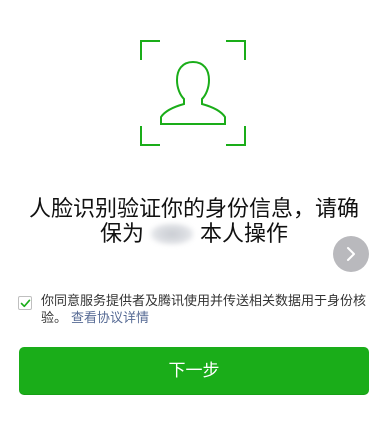  What do you see at coordinates (244, 234) in the screenshot?
I see `headline-line-2-suffix: 本人操作` at bounding box center [244, 234].